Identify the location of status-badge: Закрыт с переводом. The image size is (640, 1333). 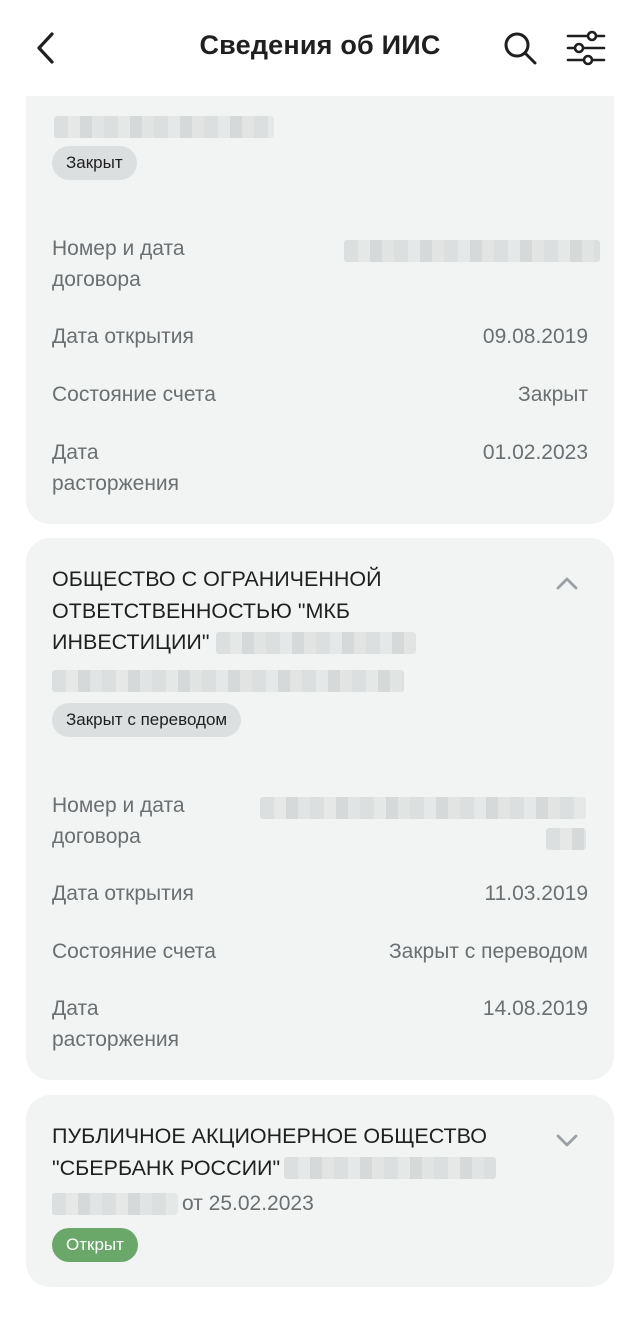
(147, 720).